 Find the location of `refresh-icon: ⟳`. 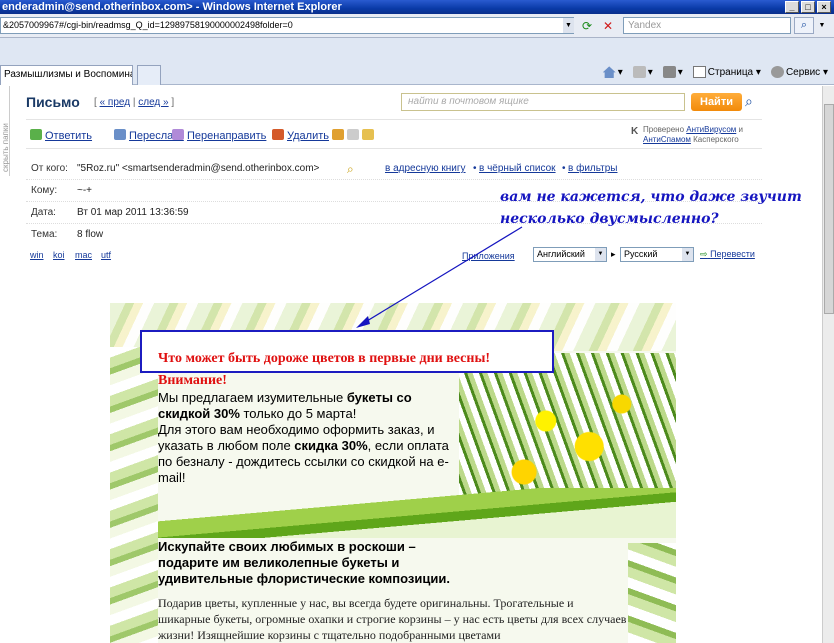

refresh-icon: ⟳ is located at coordinates (587, 26).